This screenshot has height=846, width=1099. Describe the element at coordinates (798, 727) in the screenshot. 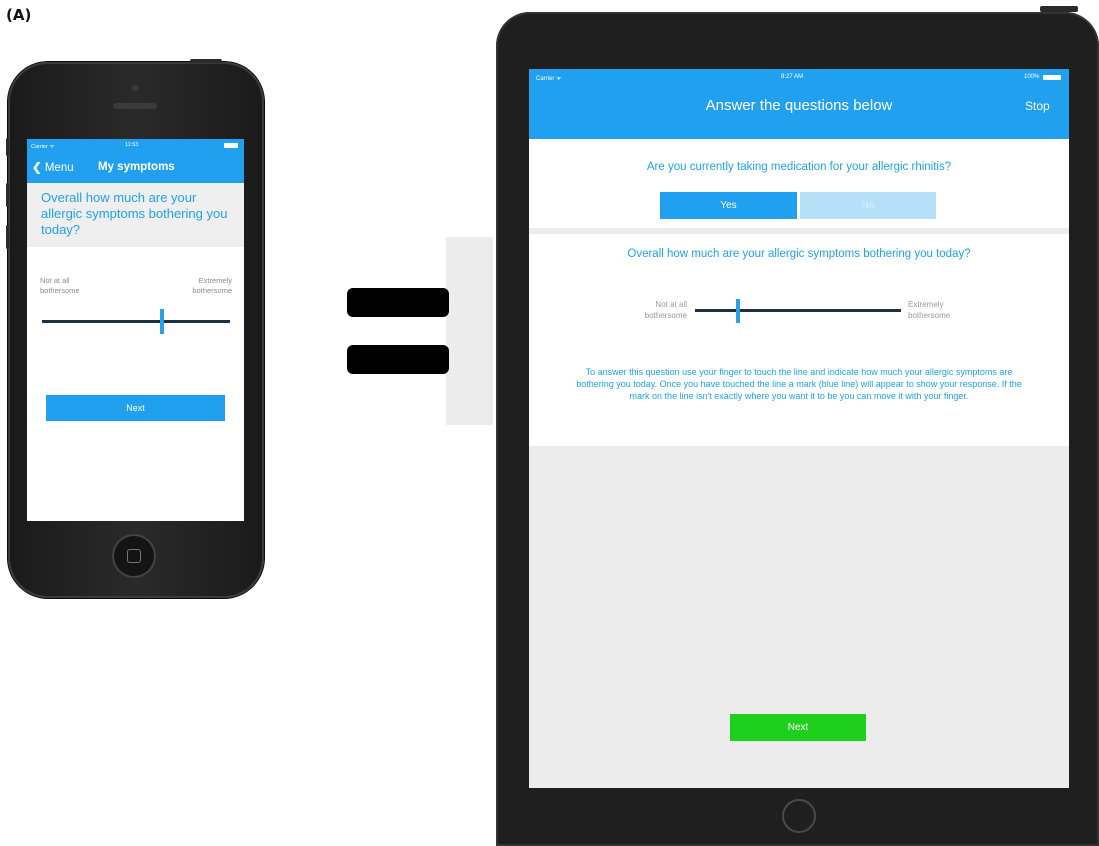

I see `tablet-next-button: Next` at that location.